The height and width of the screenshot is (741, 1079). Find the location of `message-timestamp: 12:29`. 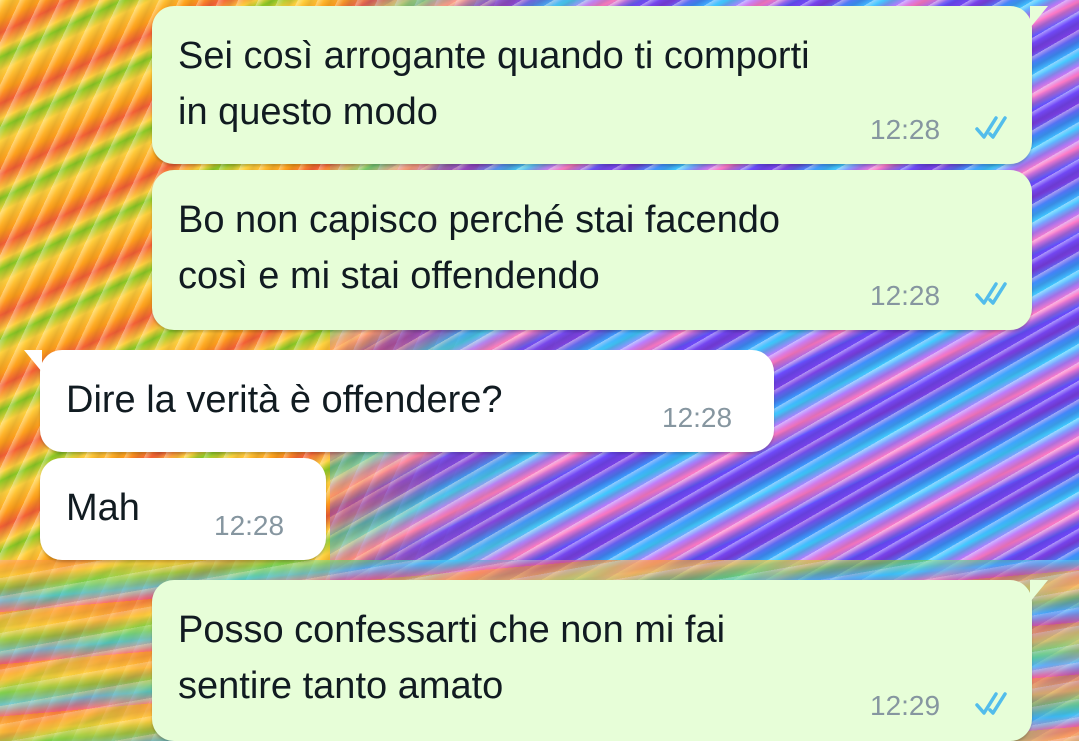

message-timestamp: 12:29 is located at coordinates (905, 705).